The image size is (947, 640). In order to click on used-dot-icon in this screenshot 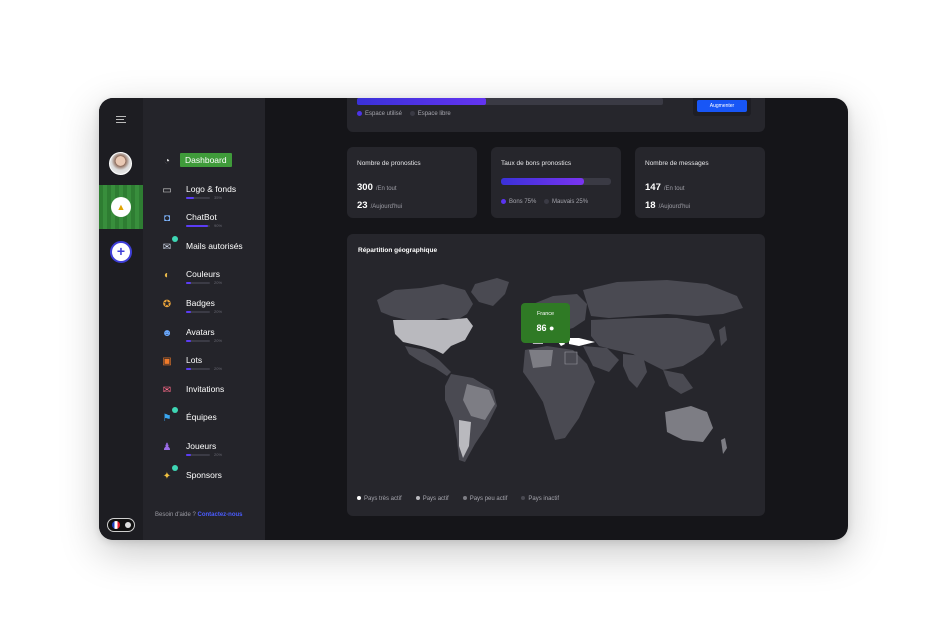, I will do `click(359, 113)`.